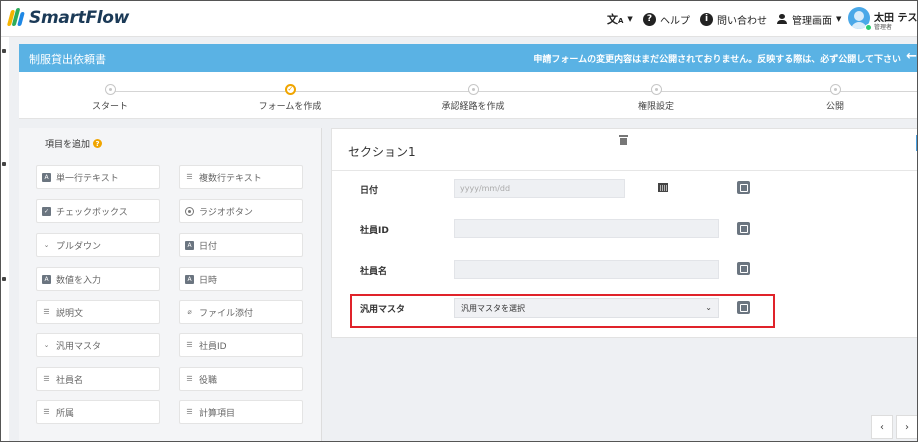  What do you see at coordinates (79, 246) in the screenshot?
I see `palette-item-label: プルダウン` at bounding box center [79, 246].